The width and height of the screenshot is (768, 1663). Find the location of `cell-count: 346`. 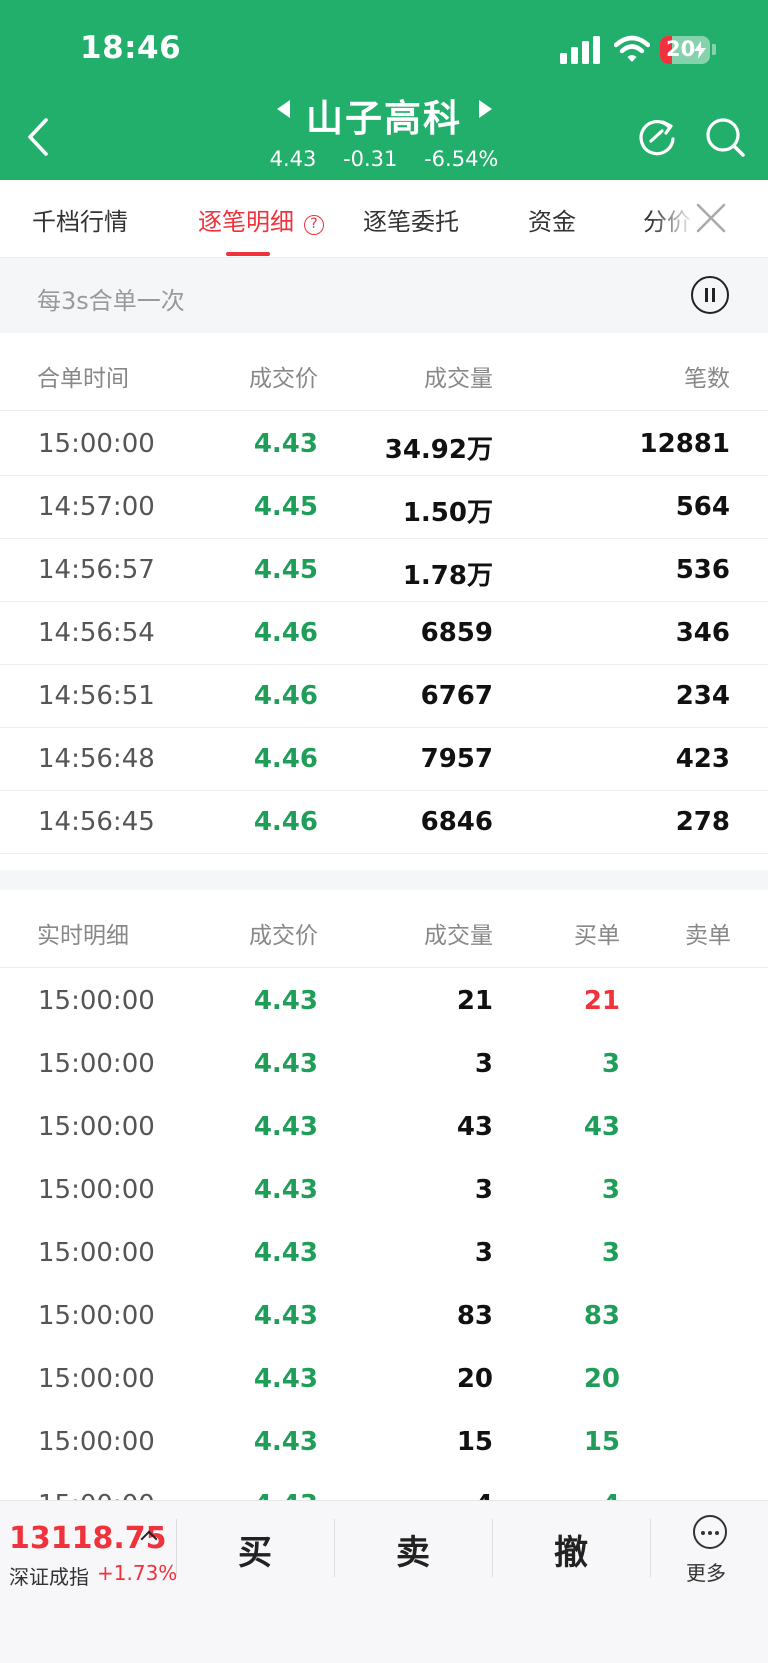

cell-count: 346 is located at coordinates (702, 633).